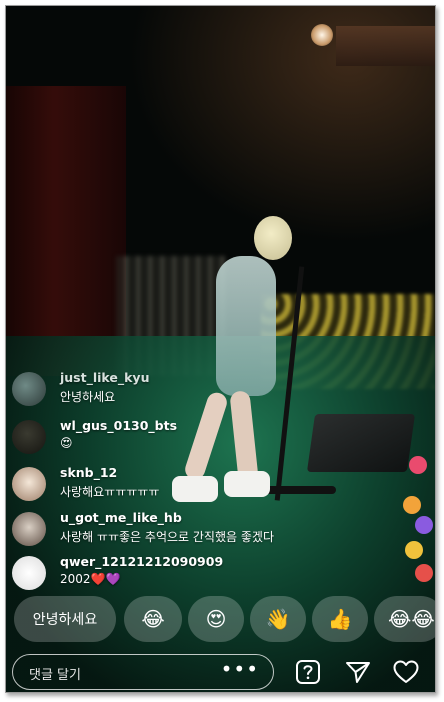 This screenshot has width=444, height=702. I want to click on quick-reply-greeting: 안녕하세요, so click(65, 619).